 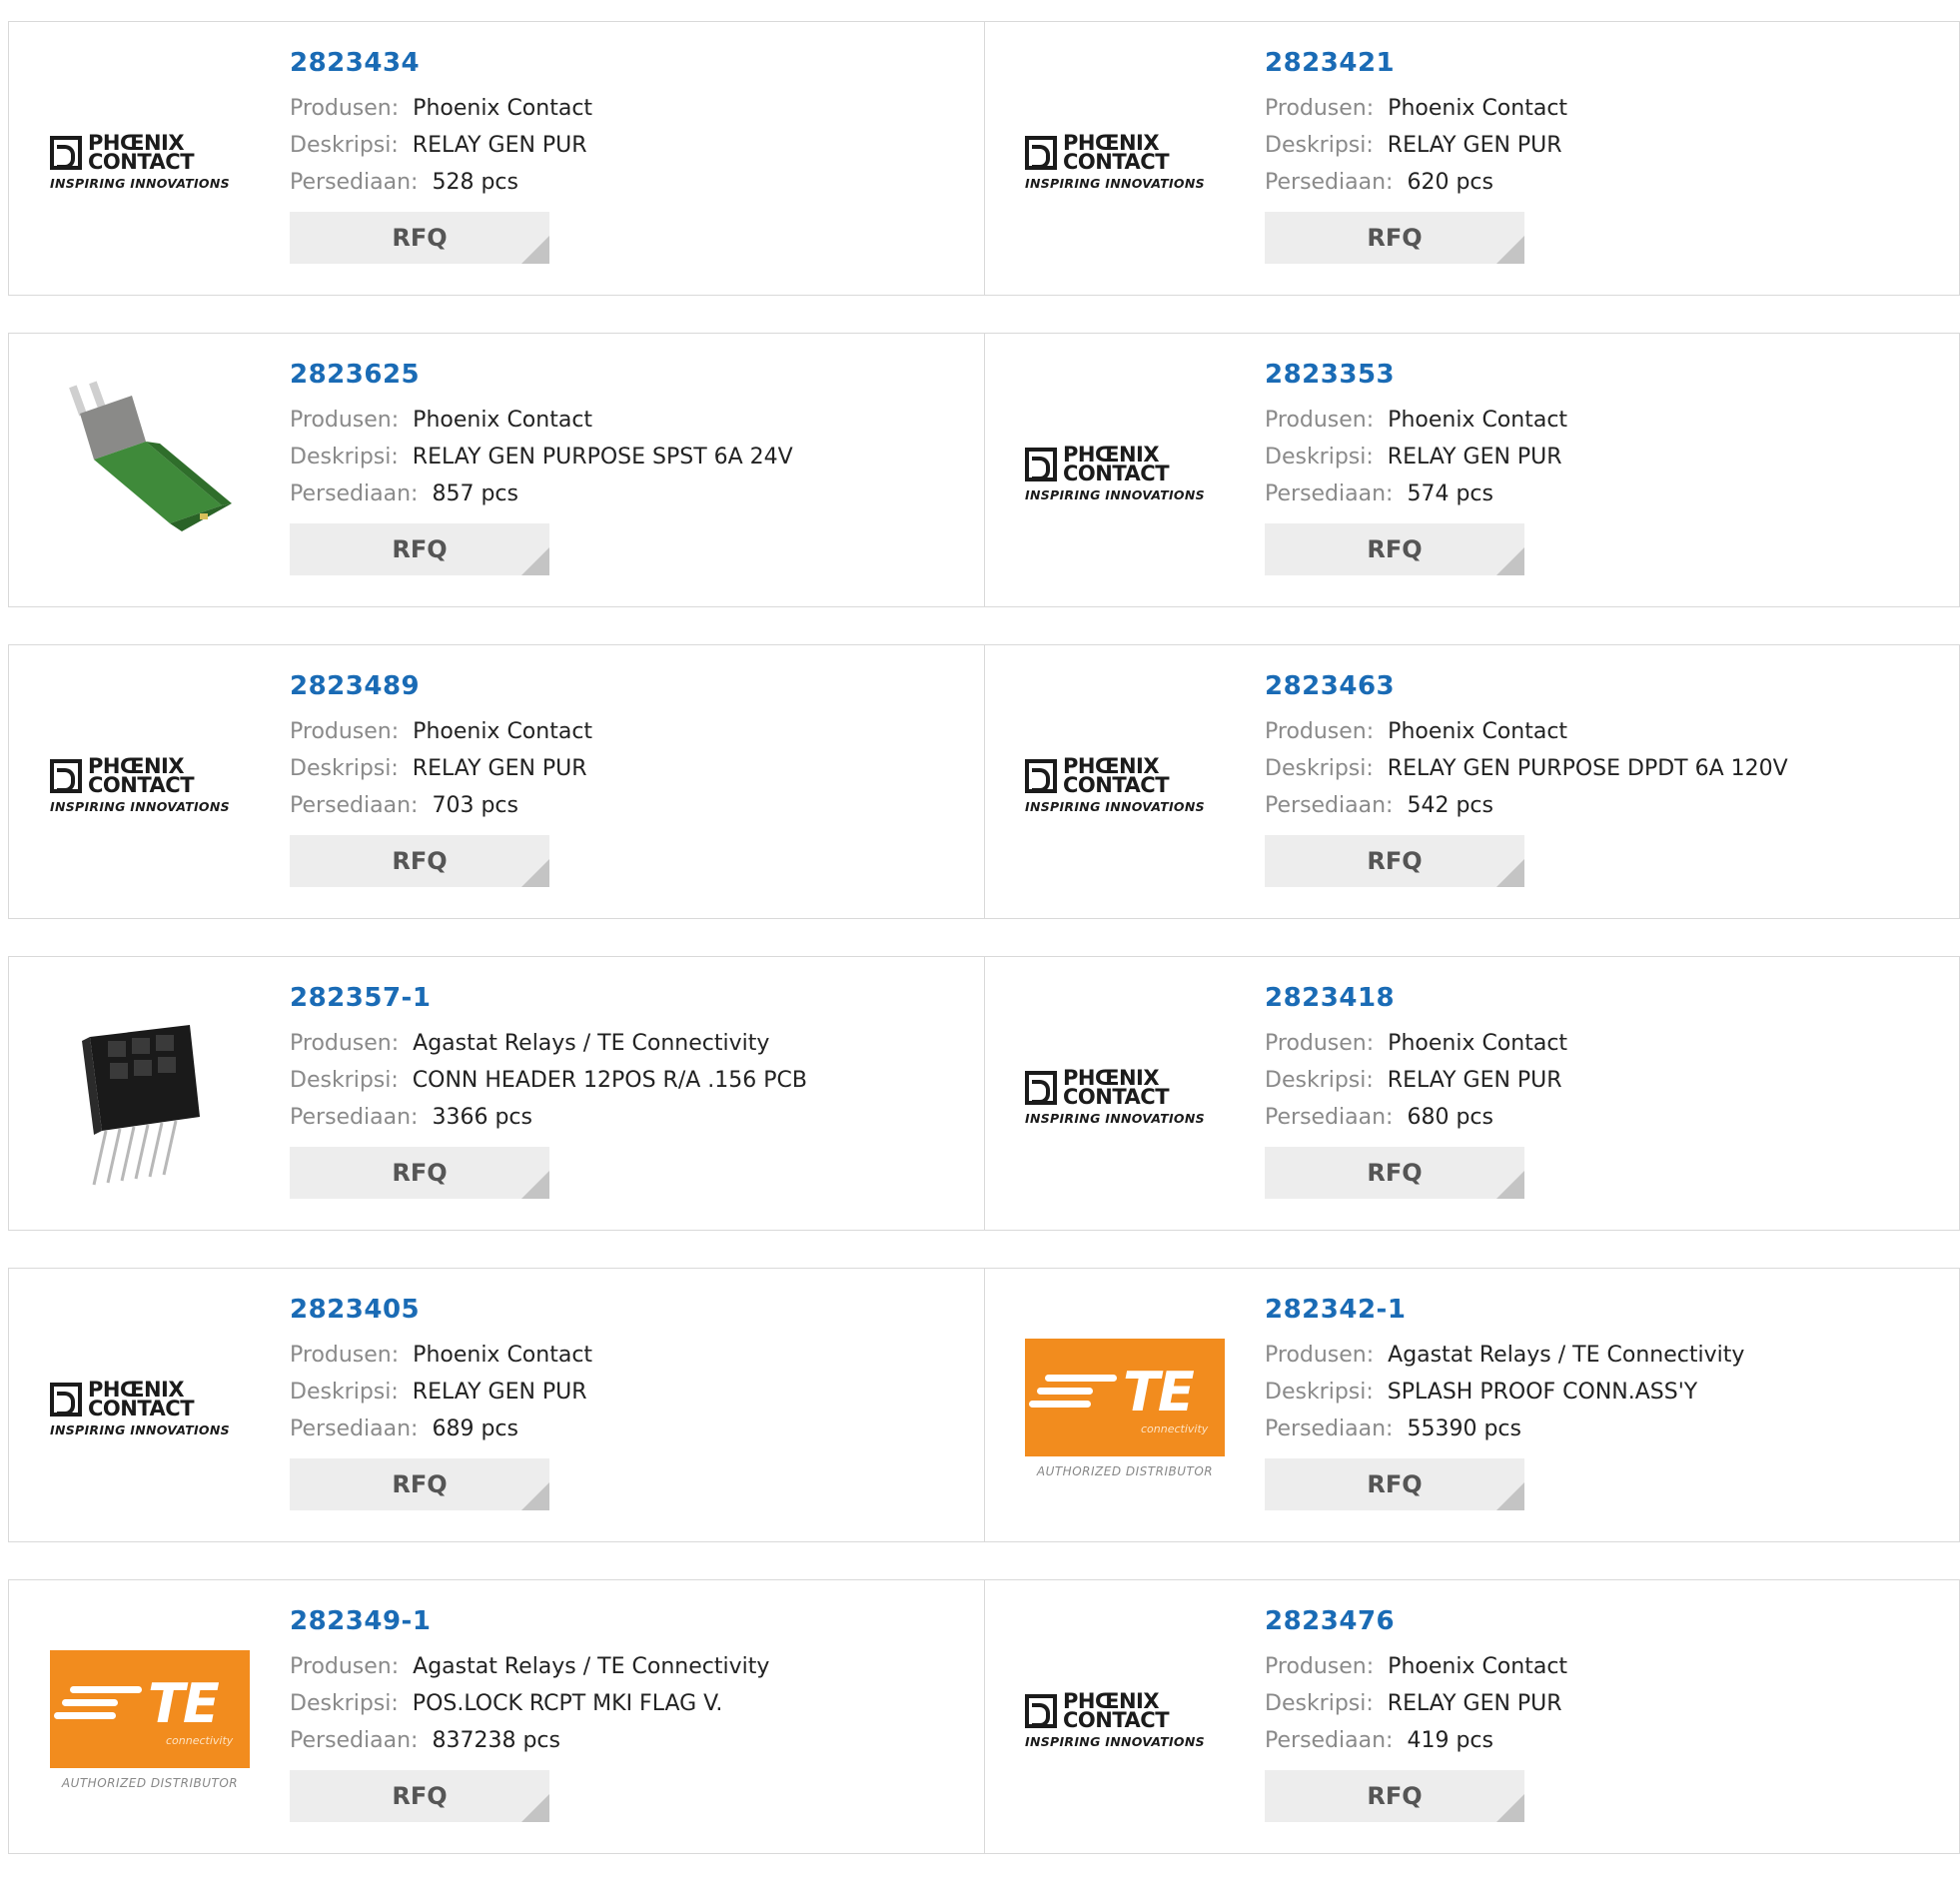 I want to click on stock-value: 3366 pcs, so click(x=482, y=1117).